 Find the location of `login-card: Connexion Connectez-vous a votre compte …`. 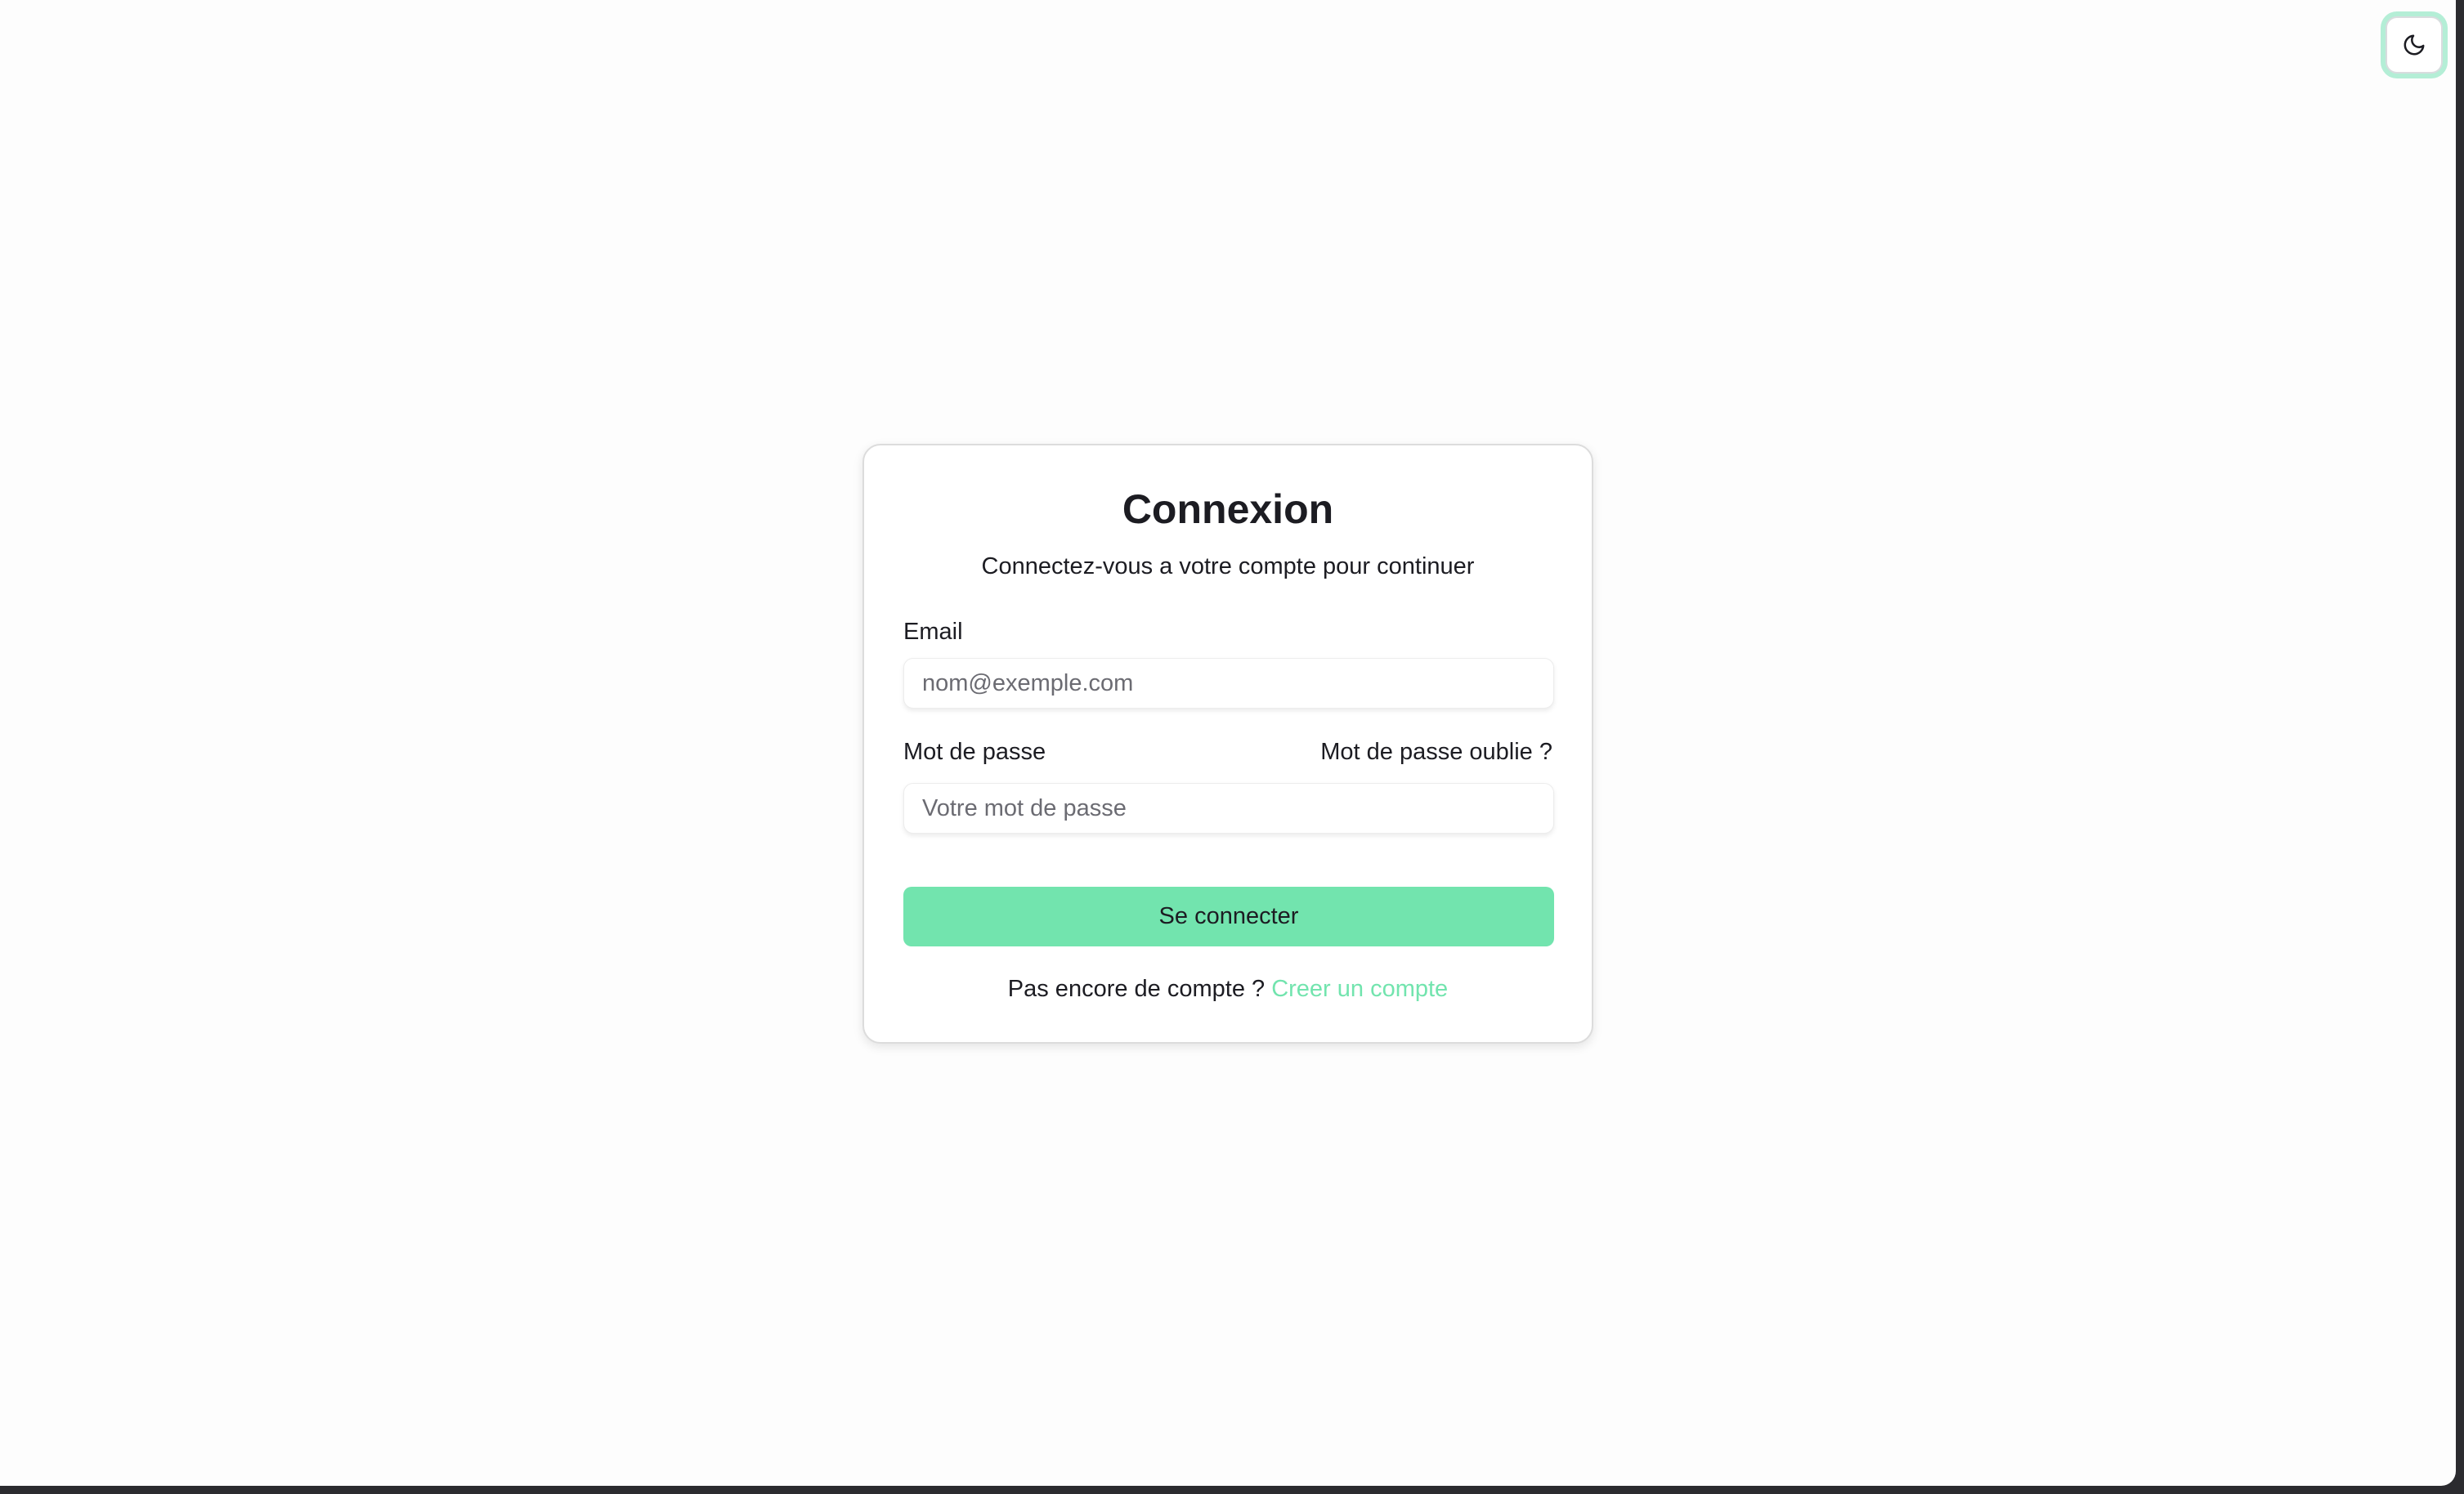

login-card: Connexion Connectez-vous a votre compte … is located at coordinates (1227, 744).